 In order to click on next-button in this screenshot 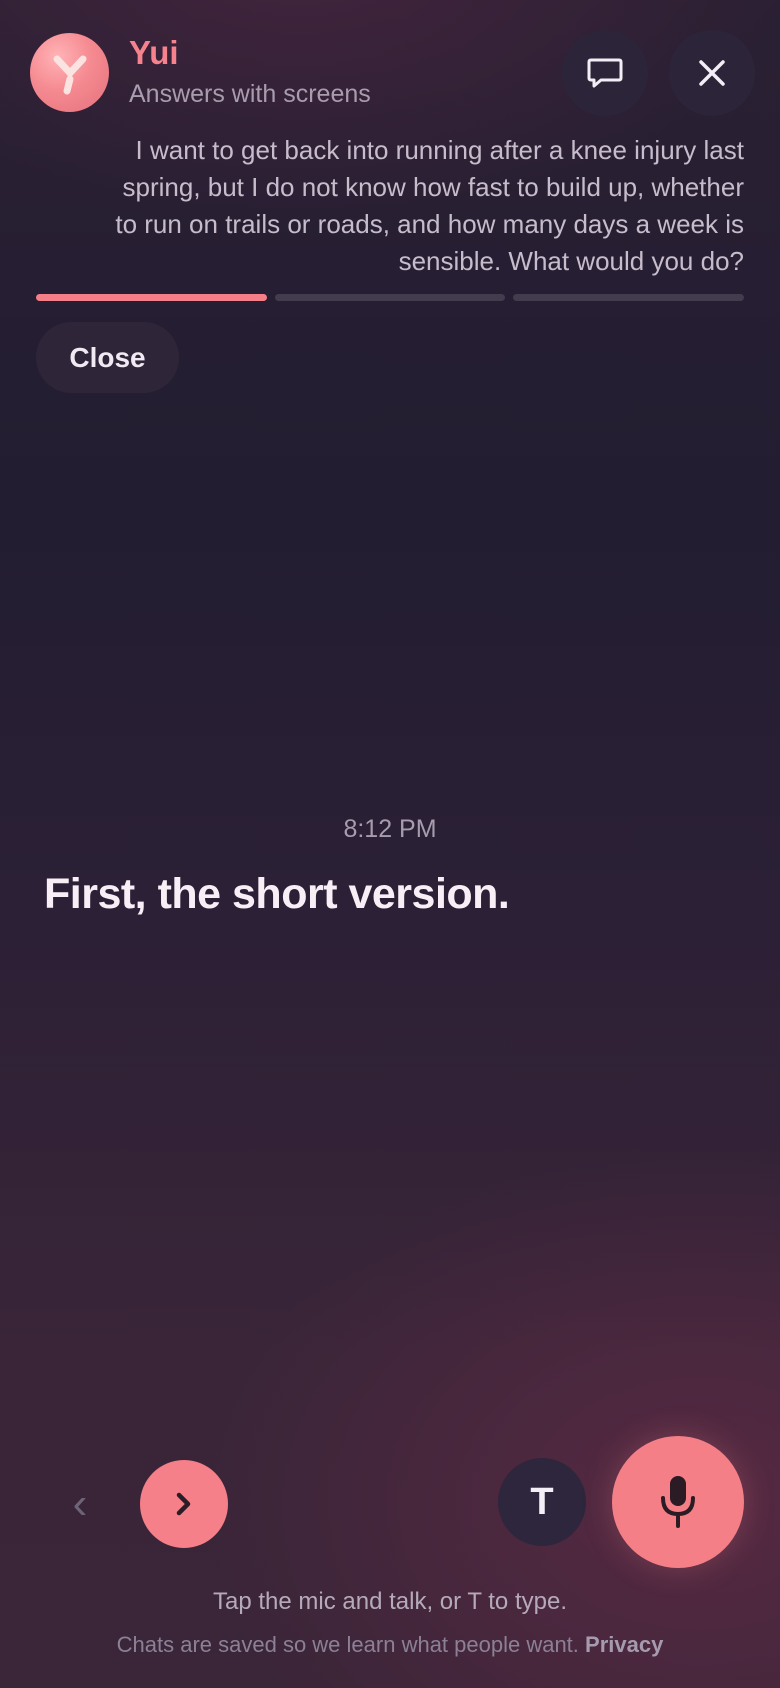, I will do `click(184, 1504)`.